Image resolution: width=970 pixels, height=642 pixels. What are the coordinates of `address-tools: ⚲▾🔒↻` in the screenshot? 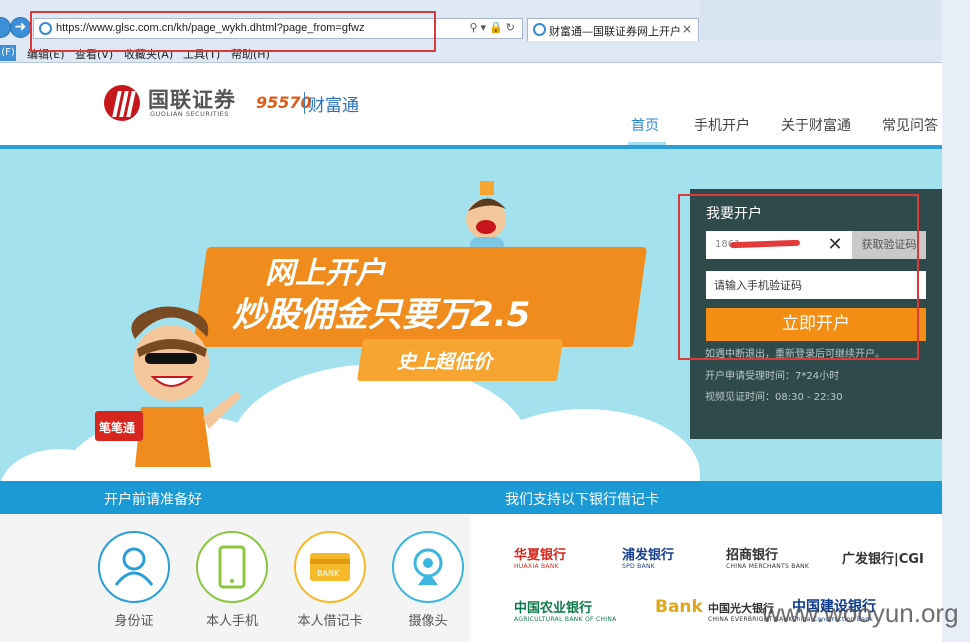 It's located at (493, 27).